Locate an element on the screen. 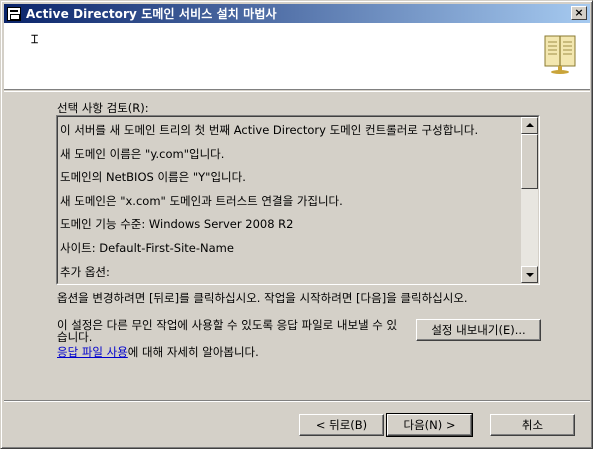 This screenshot has width=593, height=449. summary-line: 도메인의 NetBIOS 이름은 "Y"입니다. is located at coordinates (153, 177).